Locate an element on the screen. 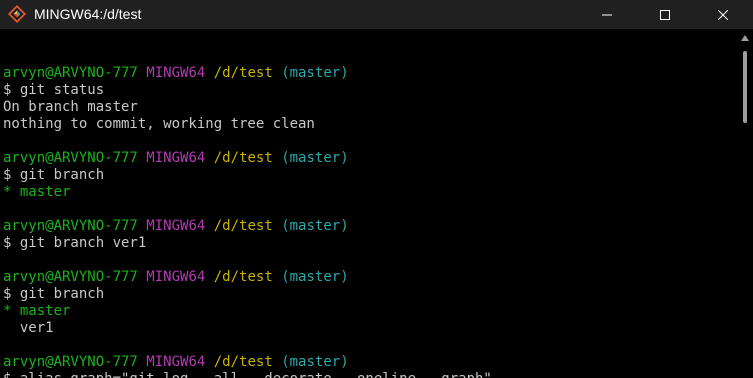  git-bash-app-icon is located at coordinates (17, 14).